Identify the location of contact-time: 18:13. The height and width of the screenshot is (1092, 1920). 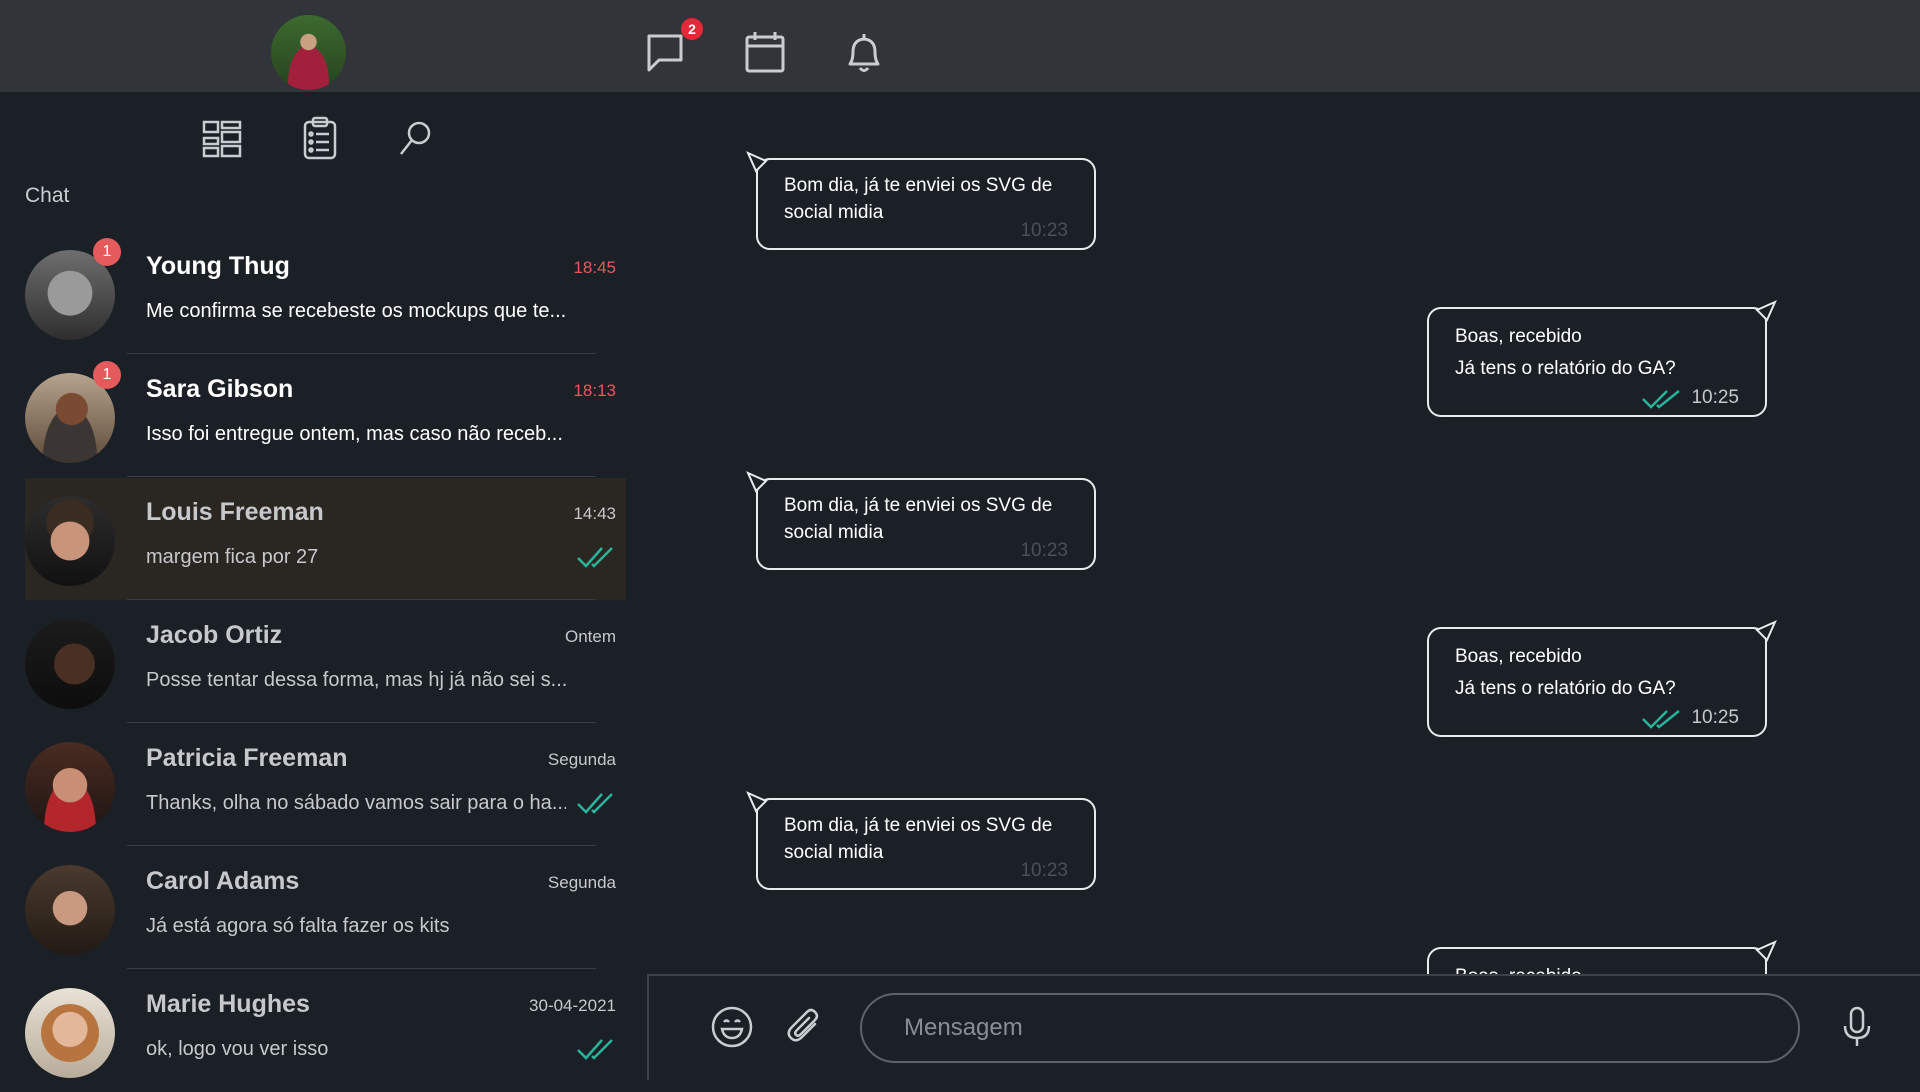
(594, 390).